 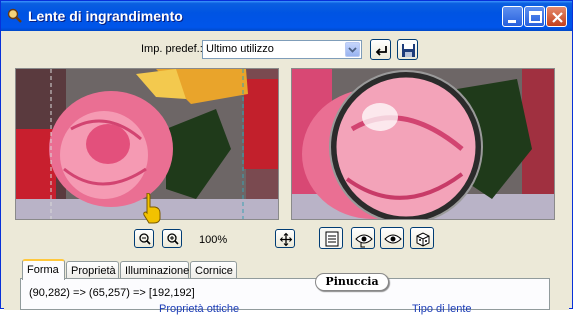 I want to click on pan-button, so click(x=285, y=238).